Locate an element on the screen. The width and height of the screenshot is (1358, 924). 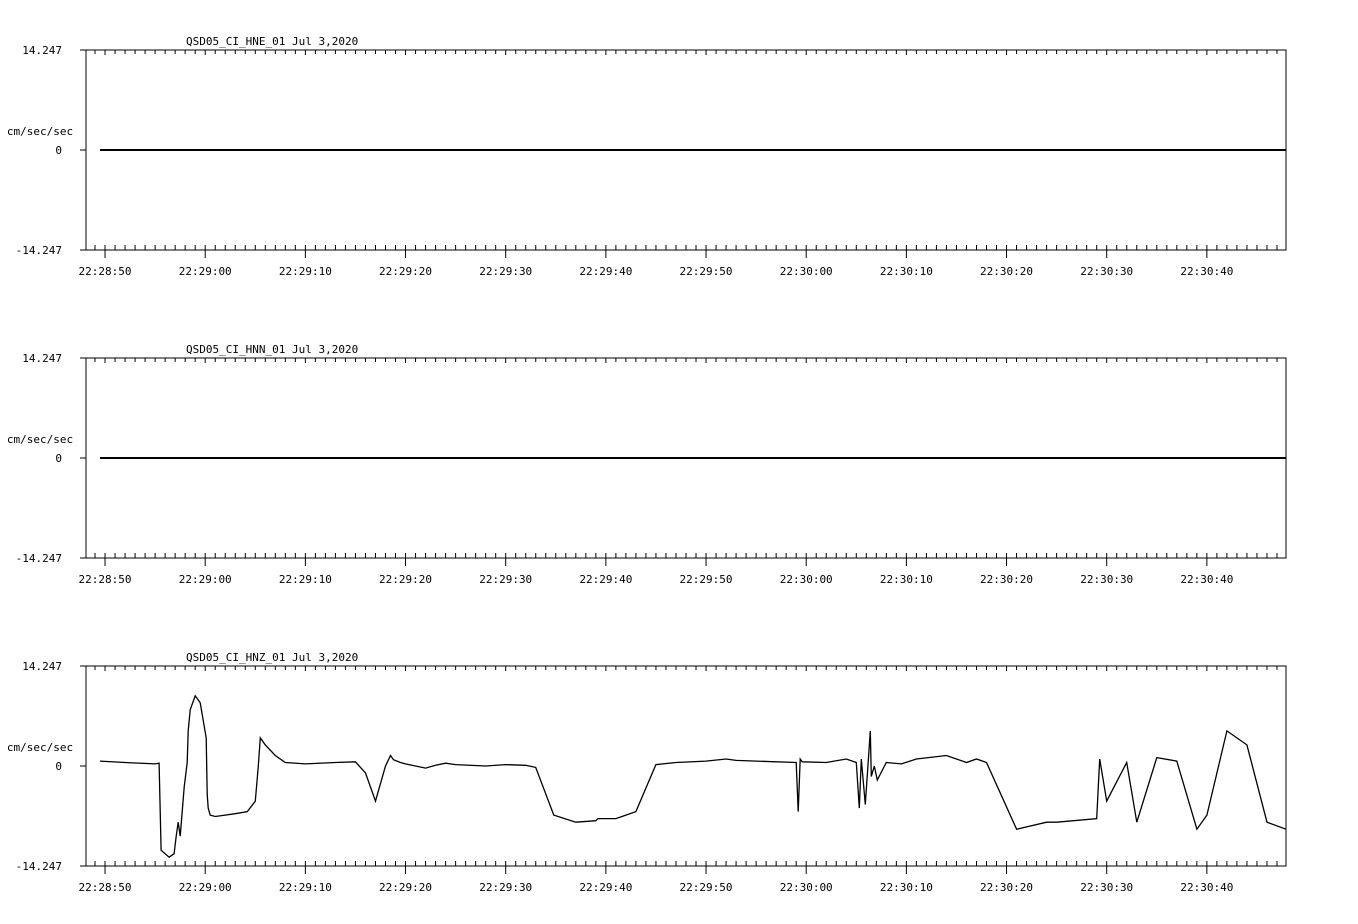
chart-title: QSD05_CI_HNE_01 Jul 3,2020 is located at coordinates (272, 41).